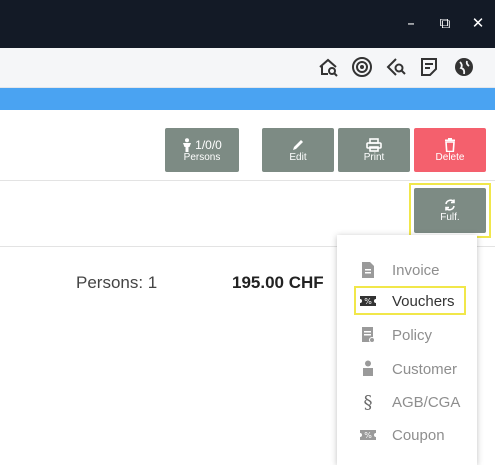 The height and width of the screenshot is (465, 495). What do you see at coordinates (412, 335) in the screenshot?
I see `menu-item-label: Policy` at bounding box center [412, 335].